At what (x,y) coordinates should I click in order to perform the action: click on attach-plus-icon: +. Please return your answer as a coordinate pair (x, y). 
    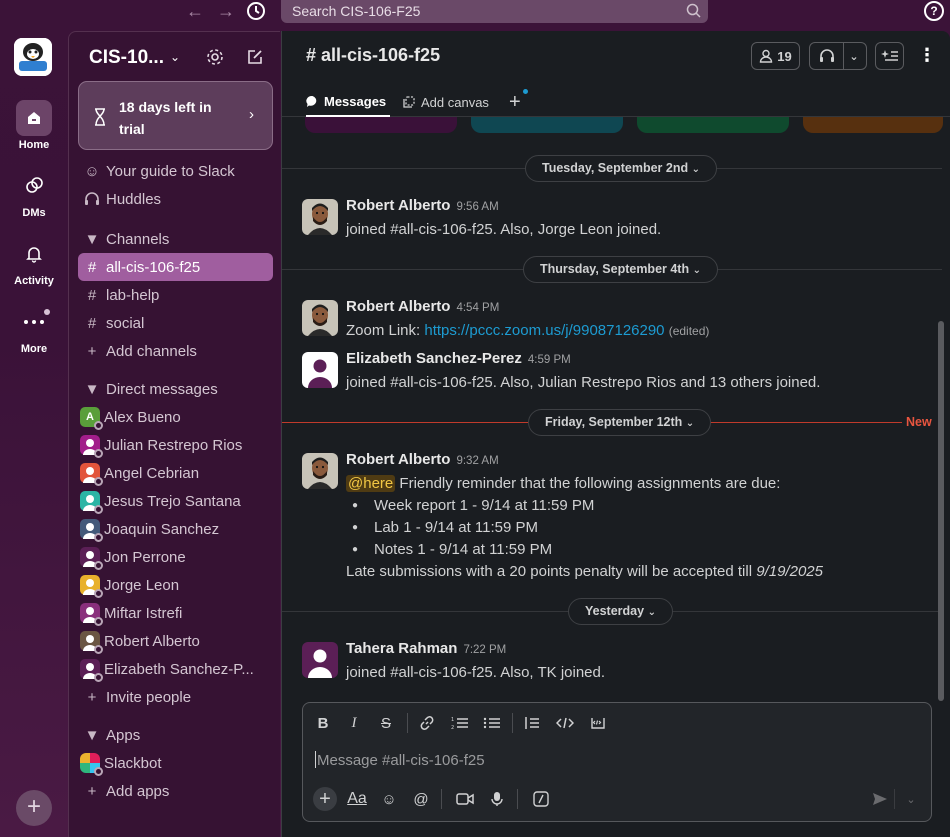
    Looking at the image, I should click on (325, 799).